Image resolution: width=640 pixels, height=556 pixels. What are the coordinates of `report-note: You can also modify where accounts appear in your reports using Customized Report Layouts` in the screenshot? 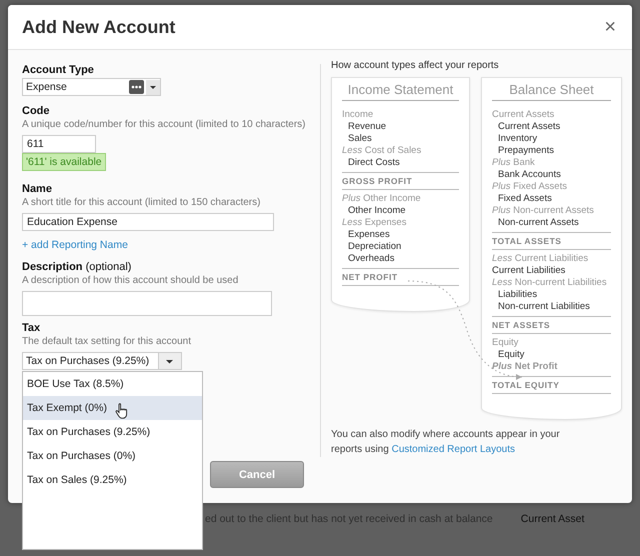 It's located at (446, 442).